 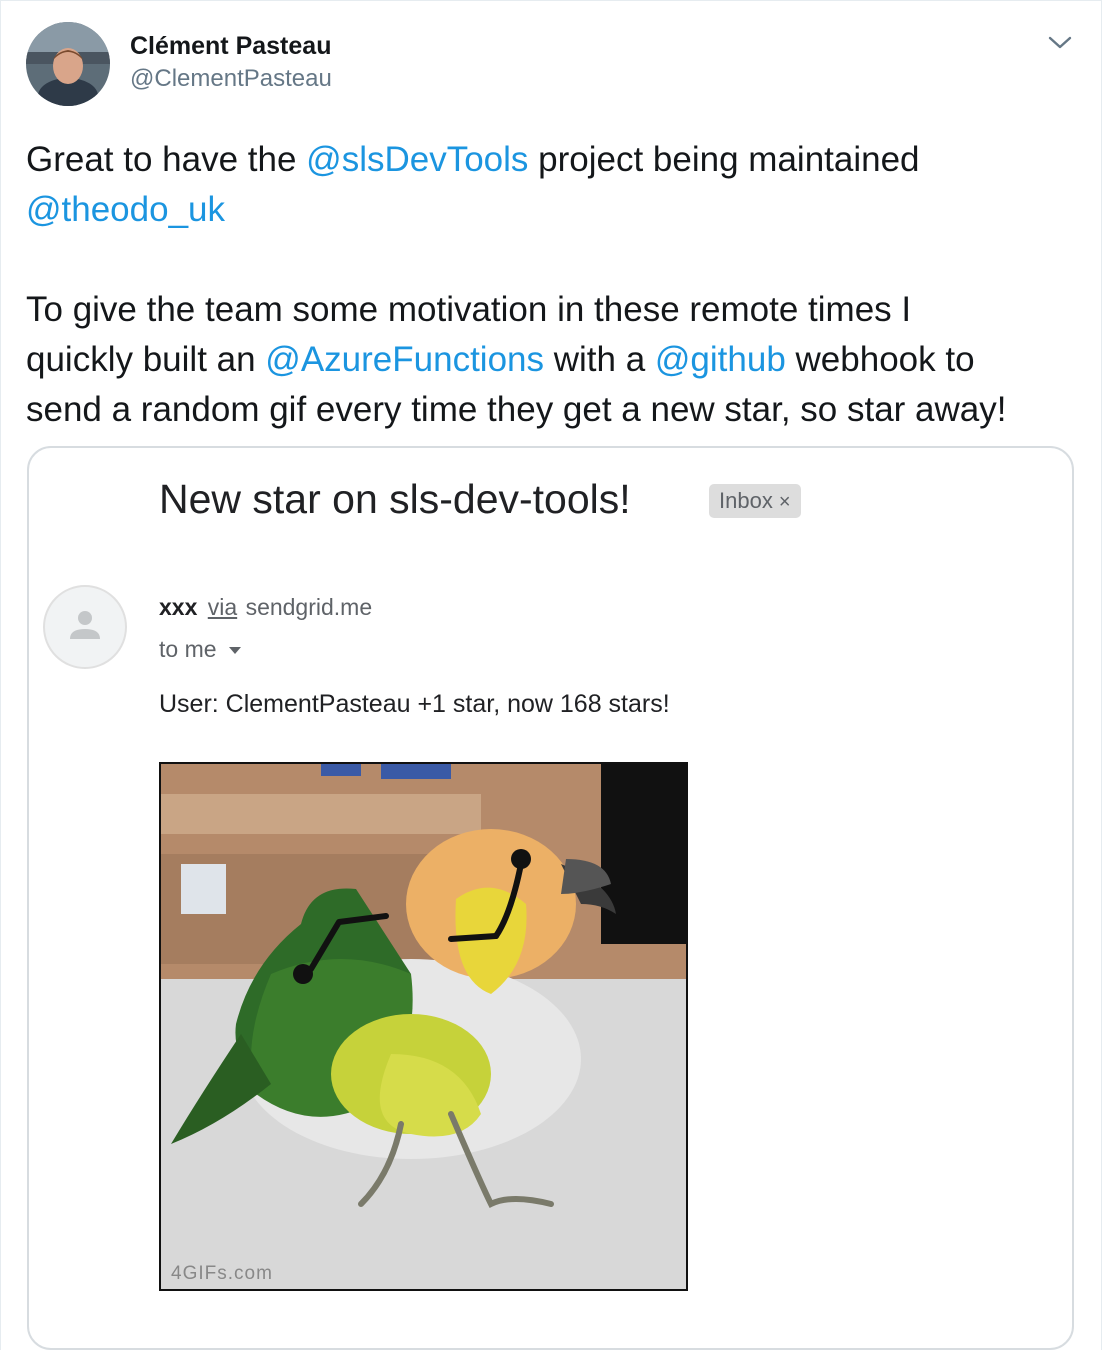 What do you see at coordinates (68, 64) in the screenshot?
I see `author-avatar` at bounding box center [68, 64].